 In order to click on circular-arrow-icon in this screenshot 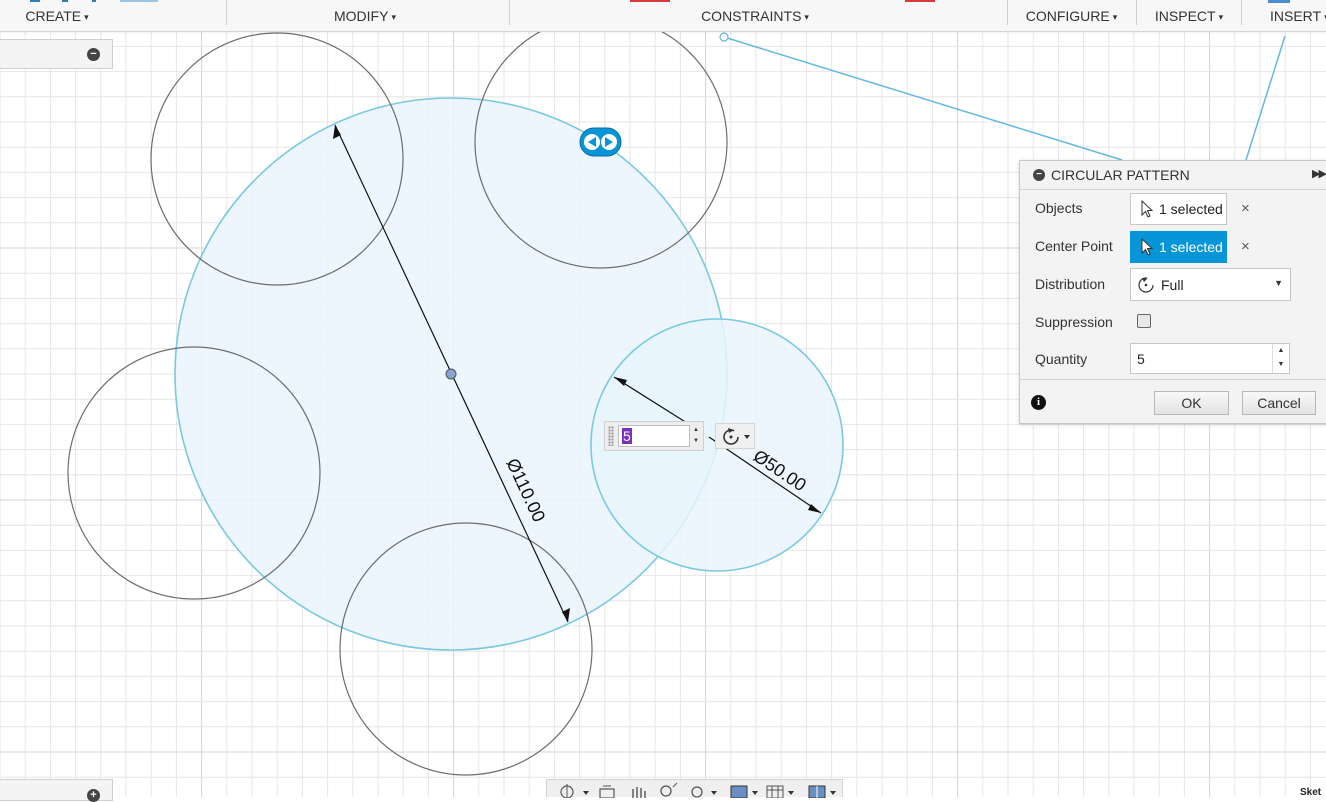, I will do `click(736, 436)`.